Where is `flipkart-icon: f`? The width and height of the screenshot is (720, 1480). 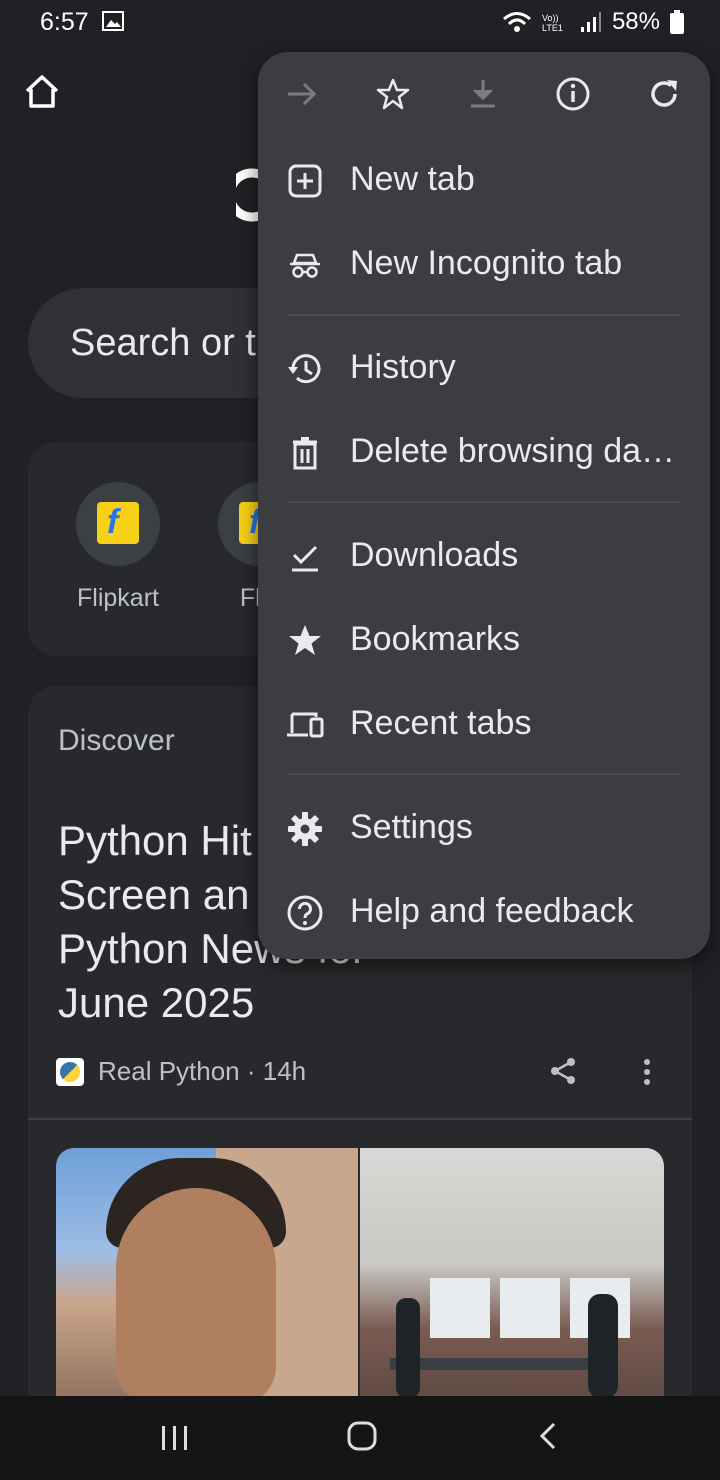
flipkart-icon: f is located at coordinates (118, 524).